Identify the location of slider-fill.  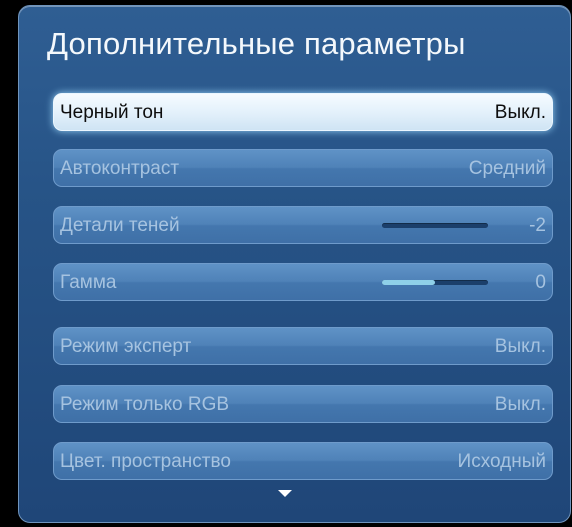
(408, 282).